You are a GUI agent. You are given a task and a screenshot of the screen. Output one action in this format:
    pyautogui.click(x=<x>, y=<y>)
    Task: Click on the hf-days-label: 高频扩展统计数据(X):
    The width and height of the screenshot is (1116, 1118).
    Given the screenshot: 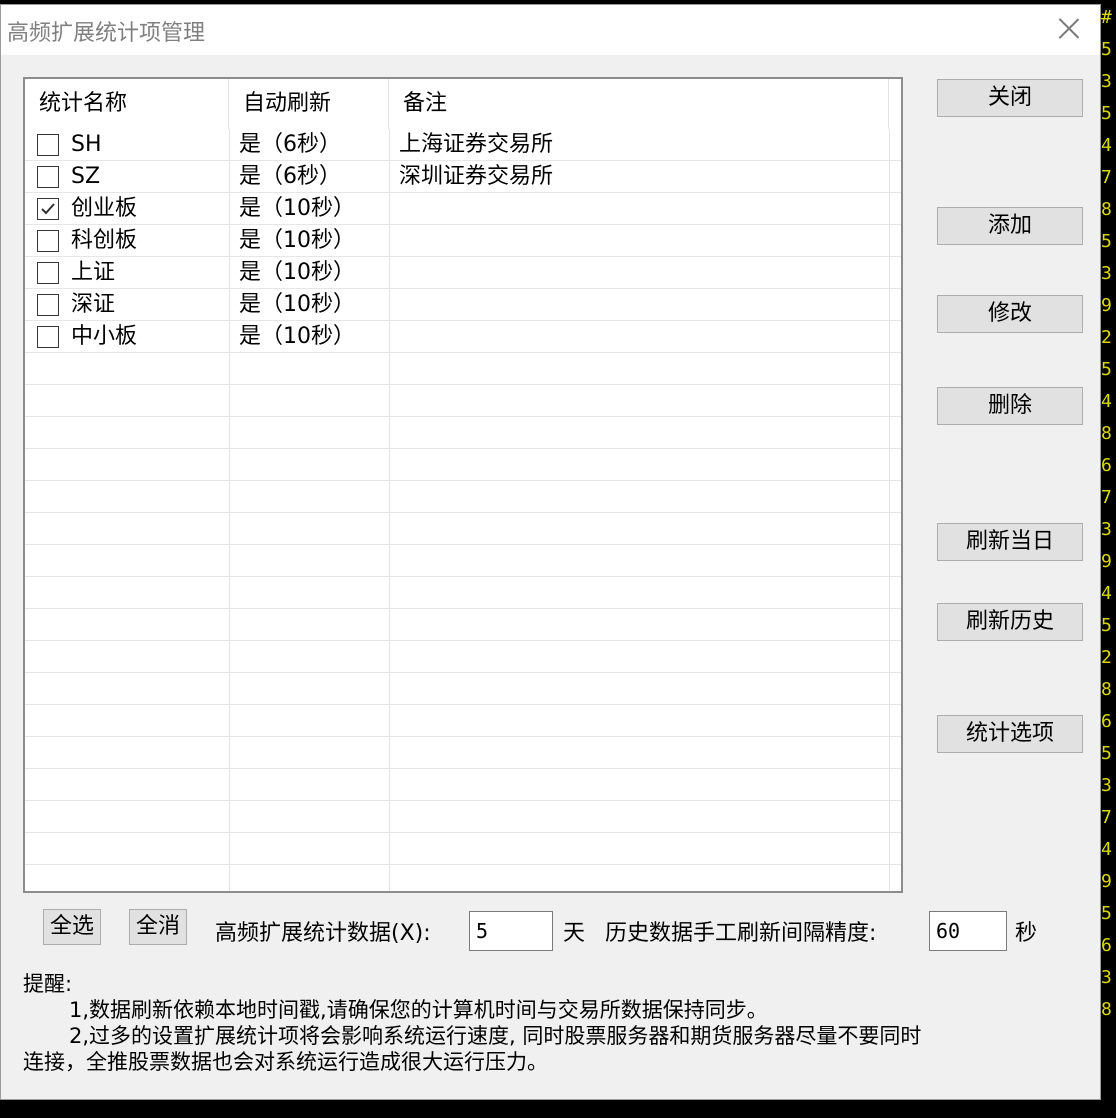 What is the action you would take?
    pyautogui.click(x=323, y=933)
    